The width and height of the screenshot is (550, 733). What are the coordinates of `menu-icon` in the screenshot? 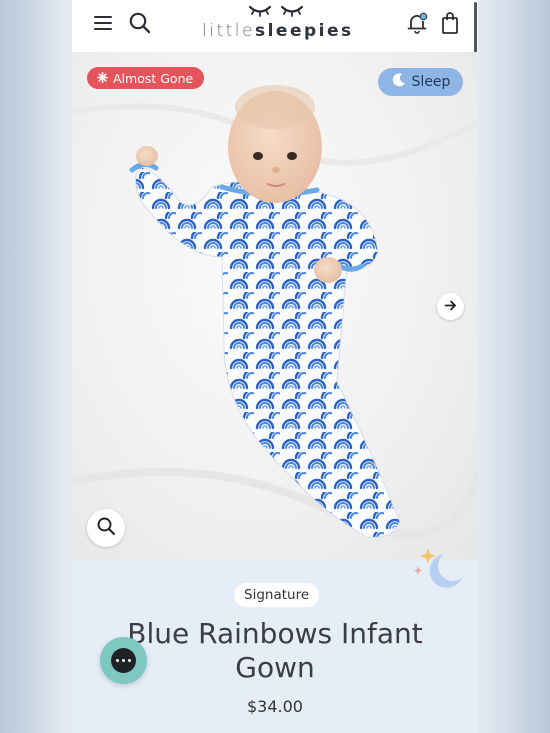 It's located at (103, 25).